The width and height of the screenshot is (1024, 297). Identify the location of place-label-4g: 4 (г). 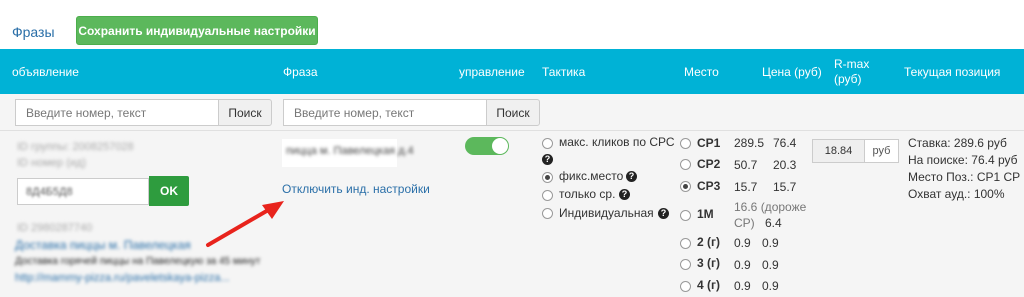
(708, 285).